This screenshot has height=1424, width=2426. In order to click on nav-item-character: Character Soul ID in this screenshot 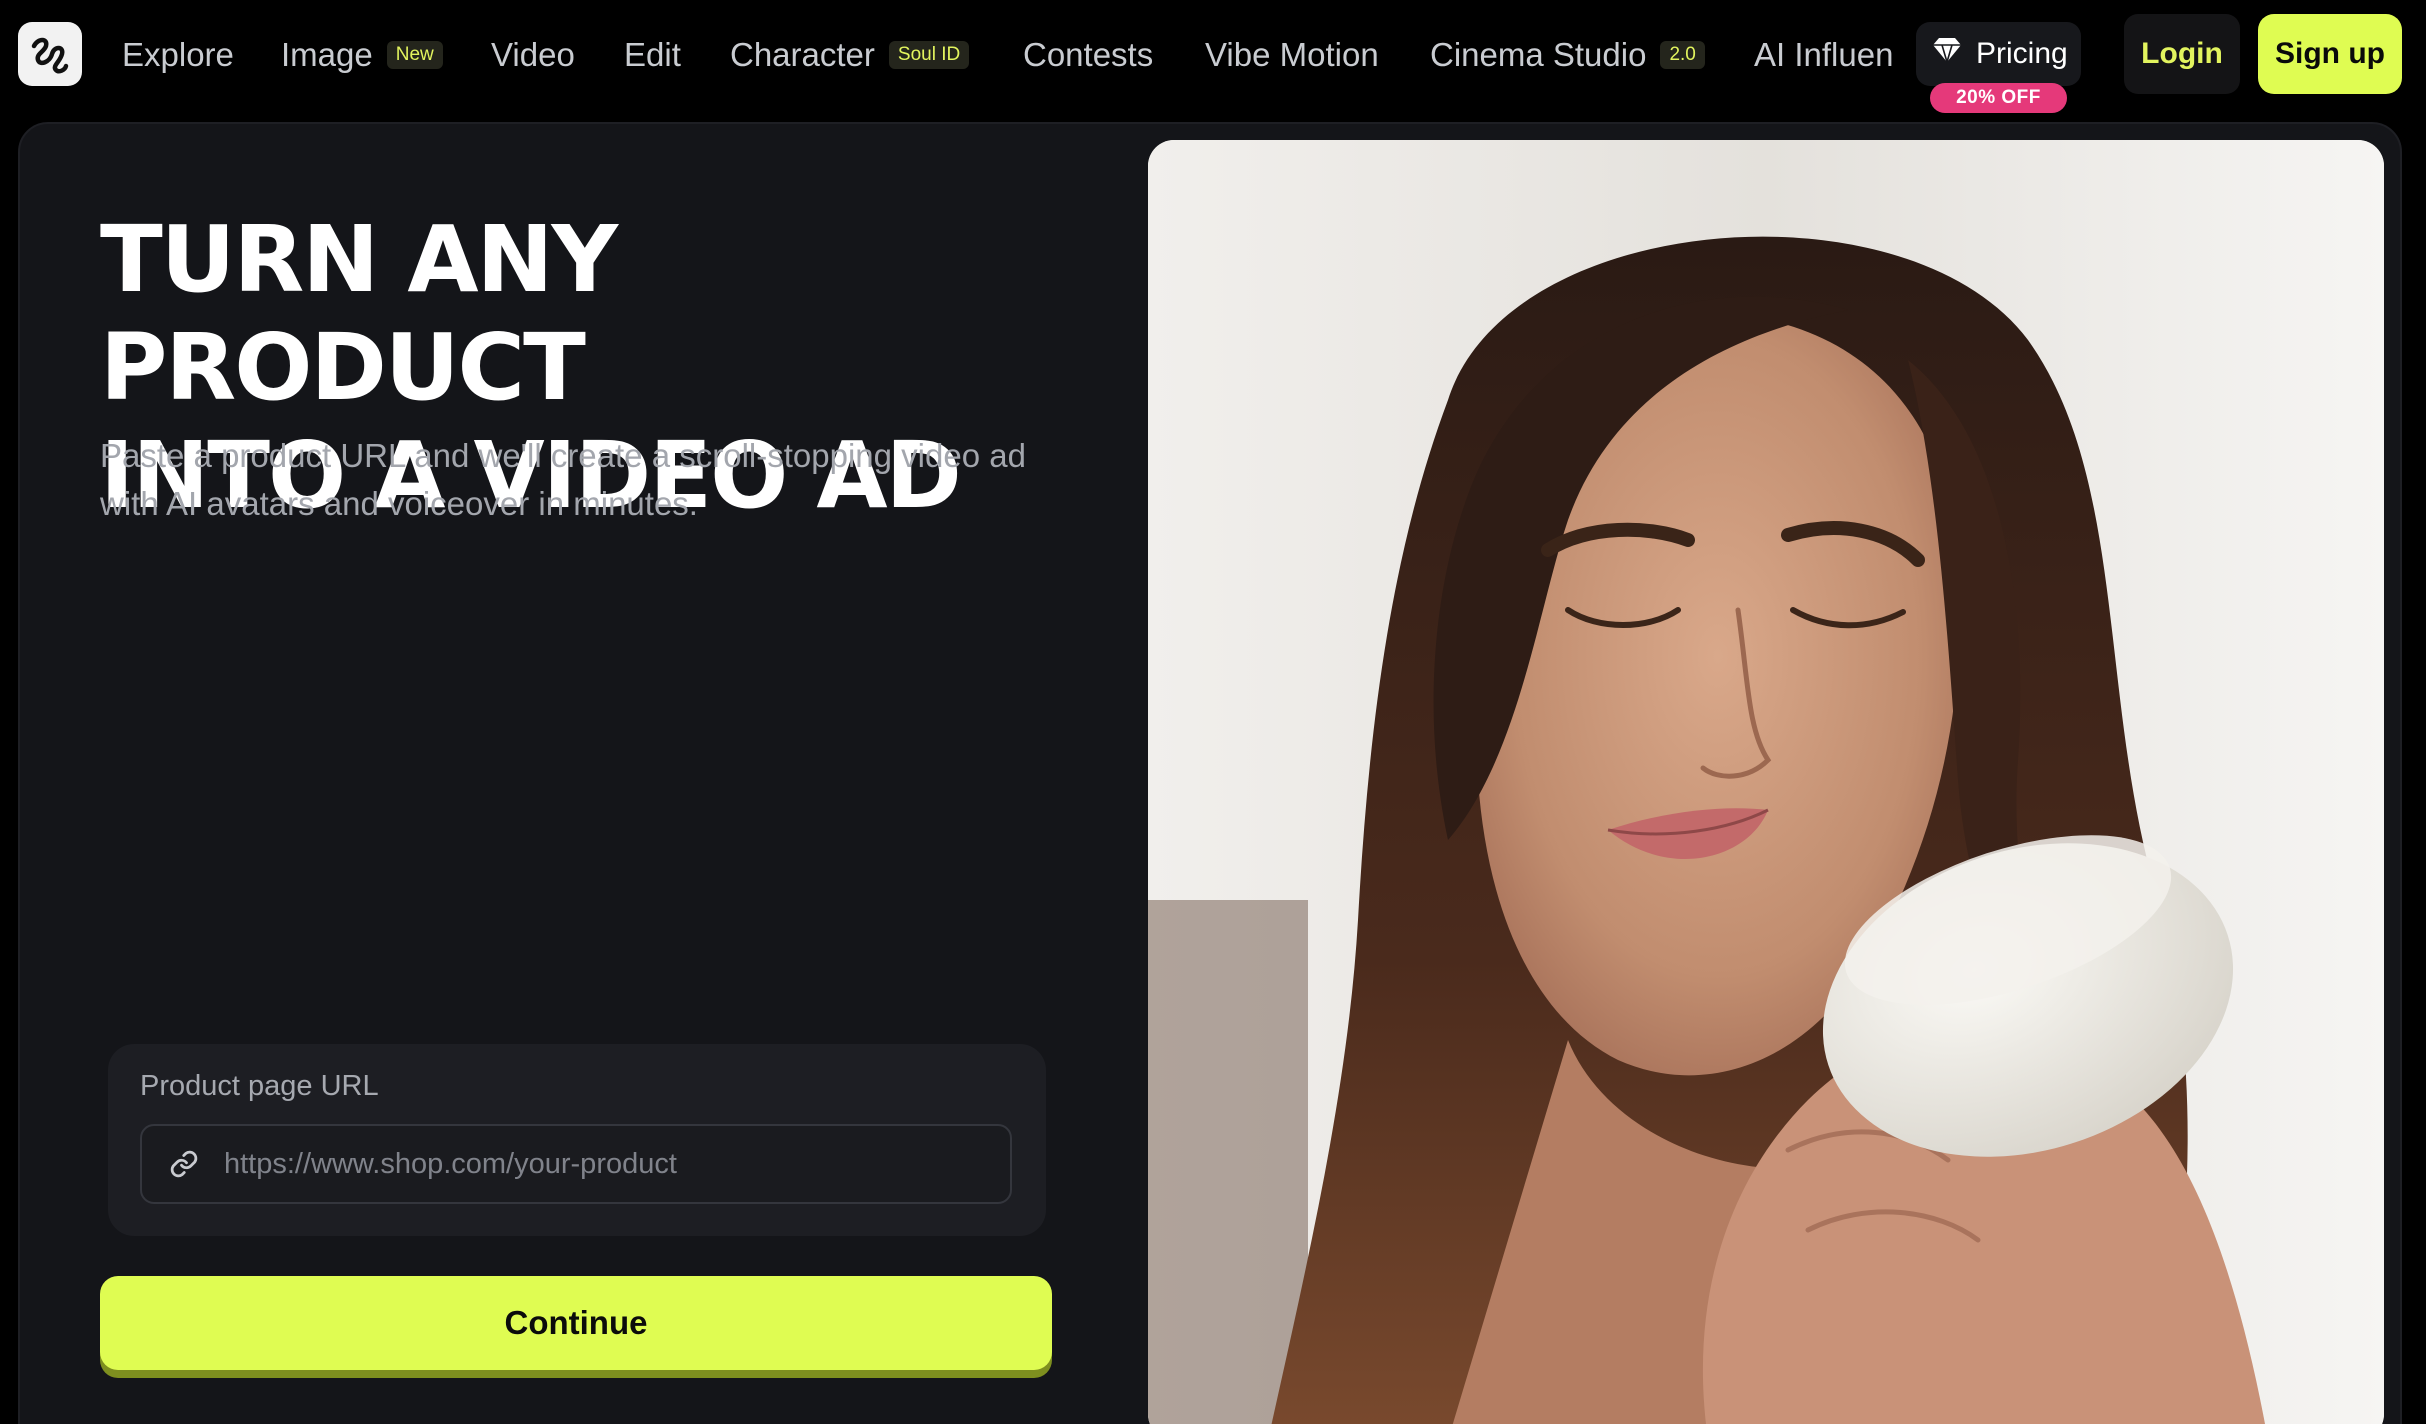, I will do `click(850, 55)`.